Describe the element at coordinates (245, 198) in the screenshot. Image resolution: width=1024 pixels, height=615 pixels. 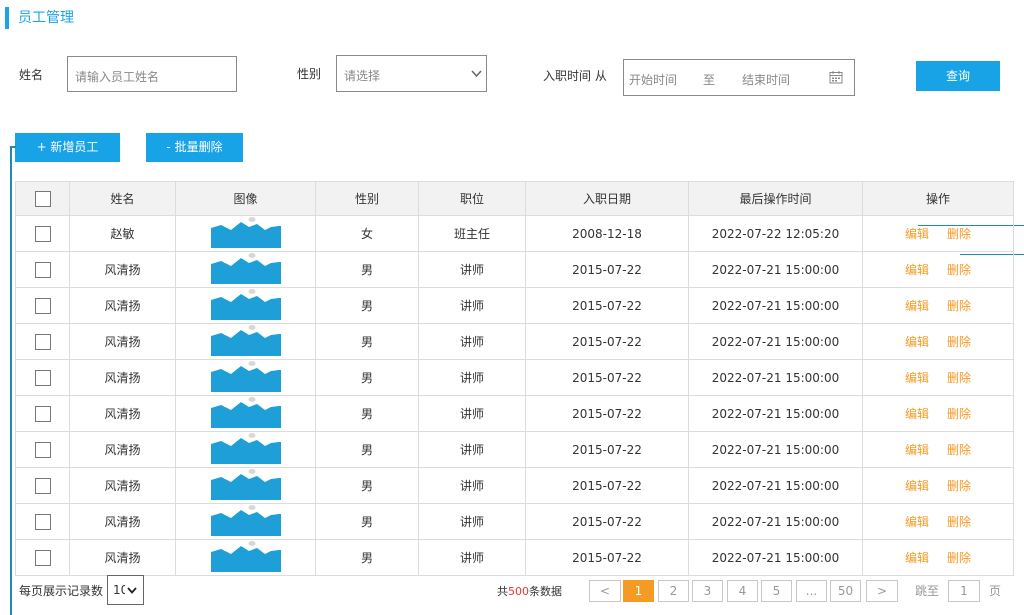
I see `header-image: 图像` at that location.